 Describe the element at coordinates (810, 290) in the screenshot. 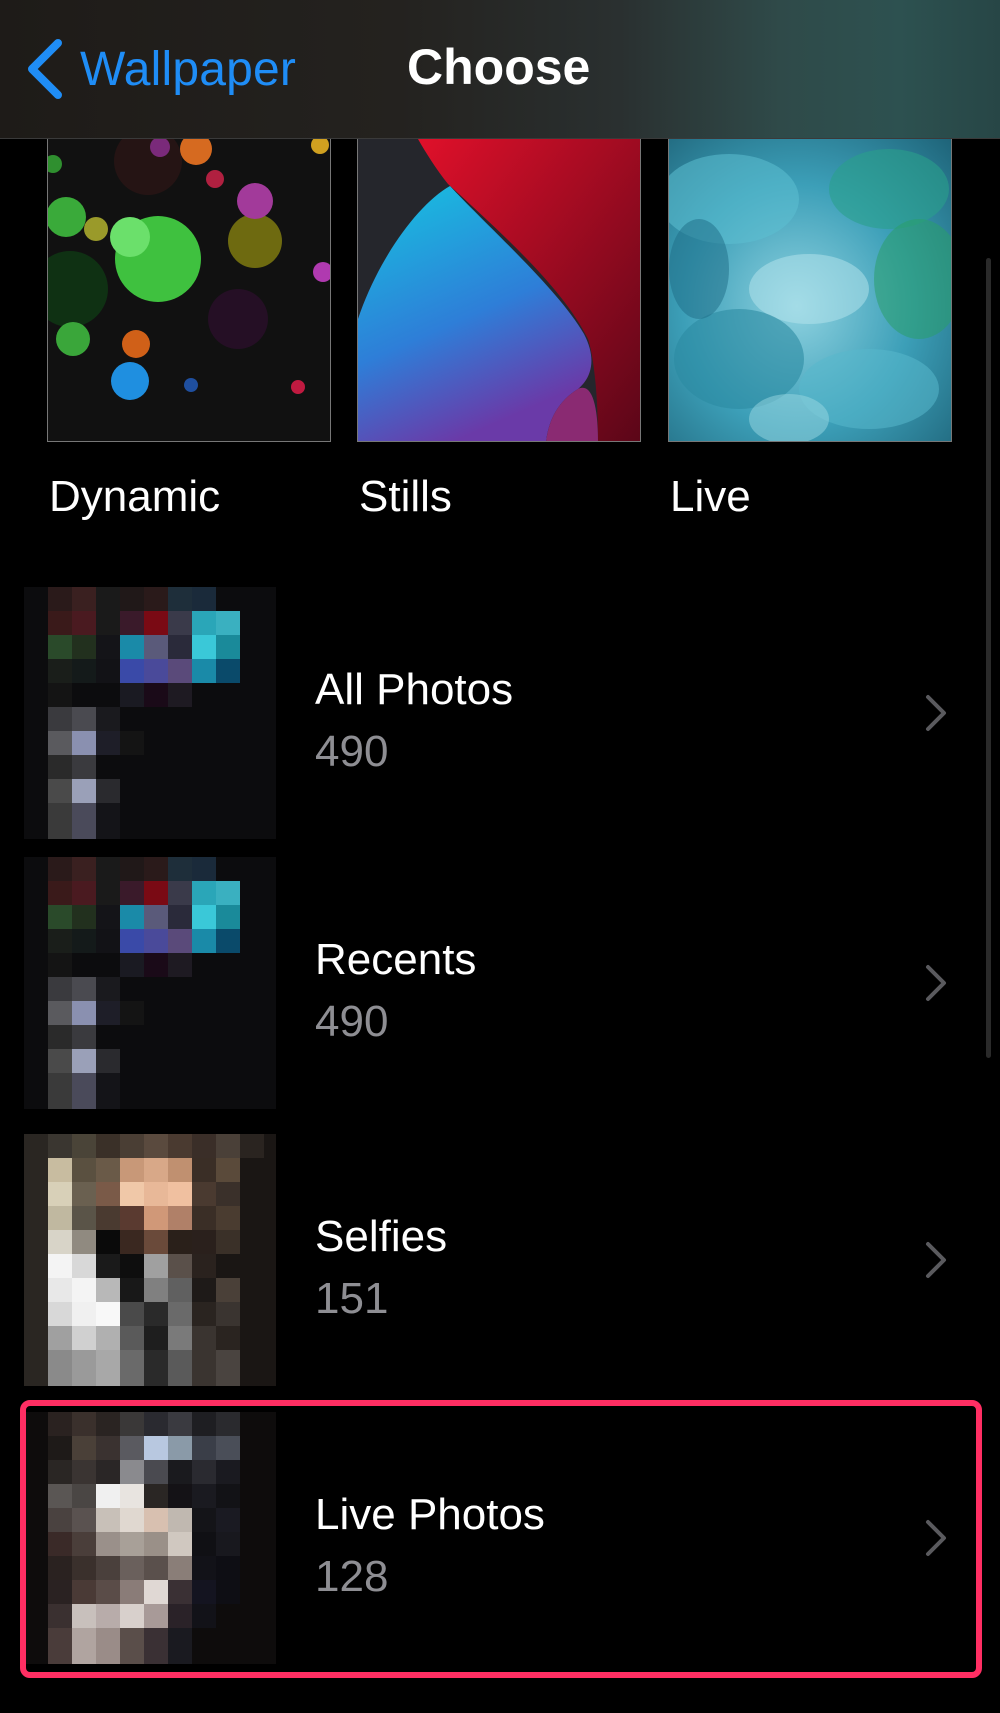

I see `live-wallpaper-thumbnail` at that location.